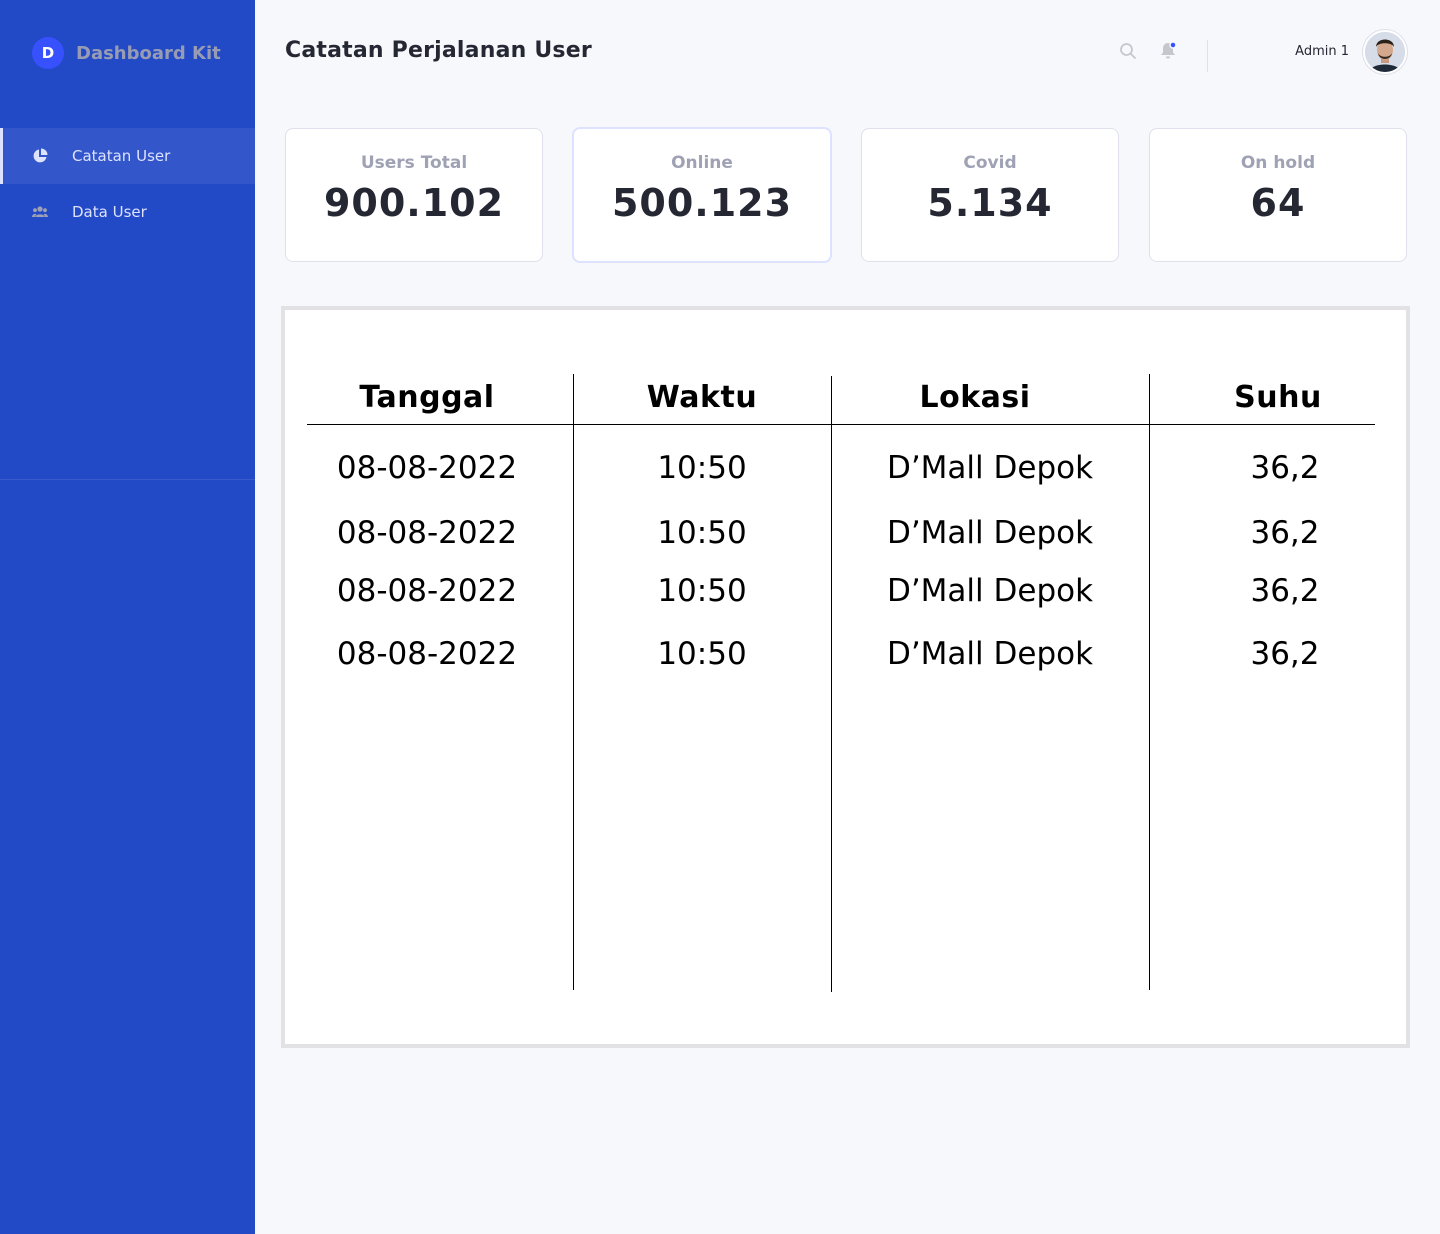 This screenshot has height=1234, width=1440. What do you see at coordinates (1168, 50) in the screenshot?
I see `bell-icon` at bounding box center [1168, 50].